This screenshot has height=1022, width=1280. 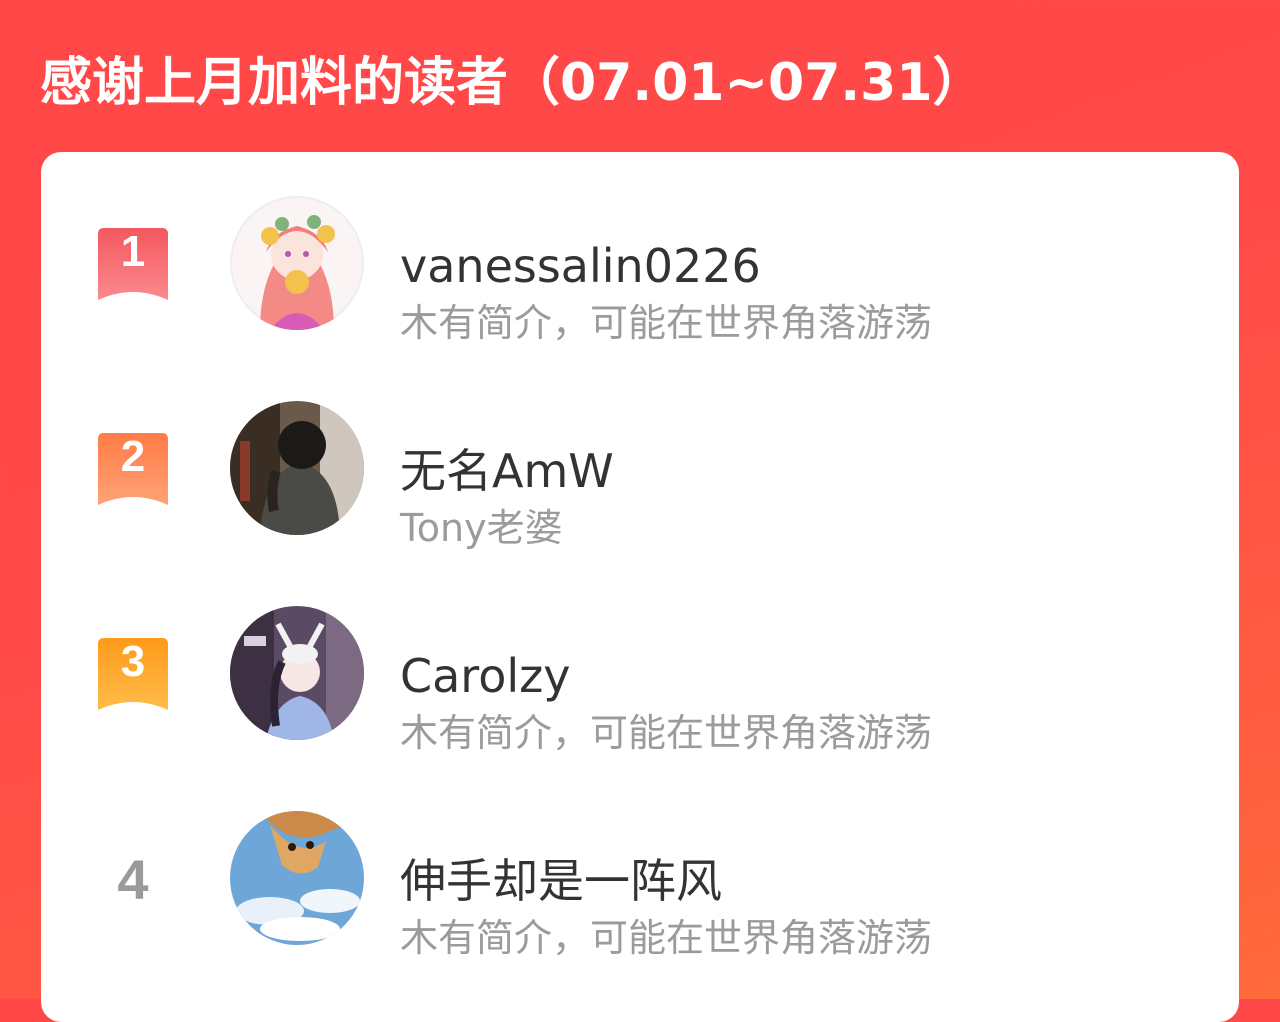 What do you see at coordinates (640, 677) in the screenshot?
I see `reader-row-3: 3 Carolzy 木有简介，可能在世界角落游荡` at bounding box center [640, 677].